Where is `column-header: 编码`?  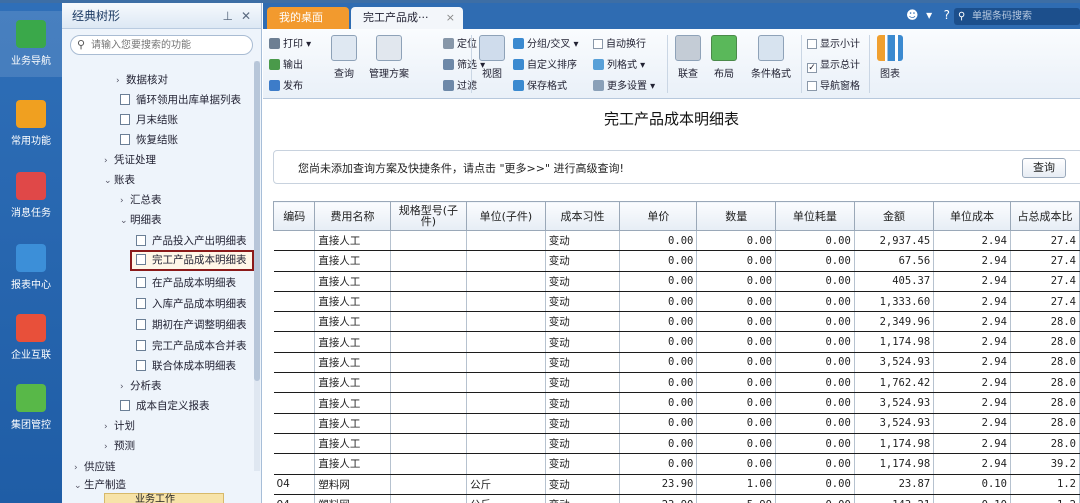 column-header: 编码 is located at coordinates (294, 216).